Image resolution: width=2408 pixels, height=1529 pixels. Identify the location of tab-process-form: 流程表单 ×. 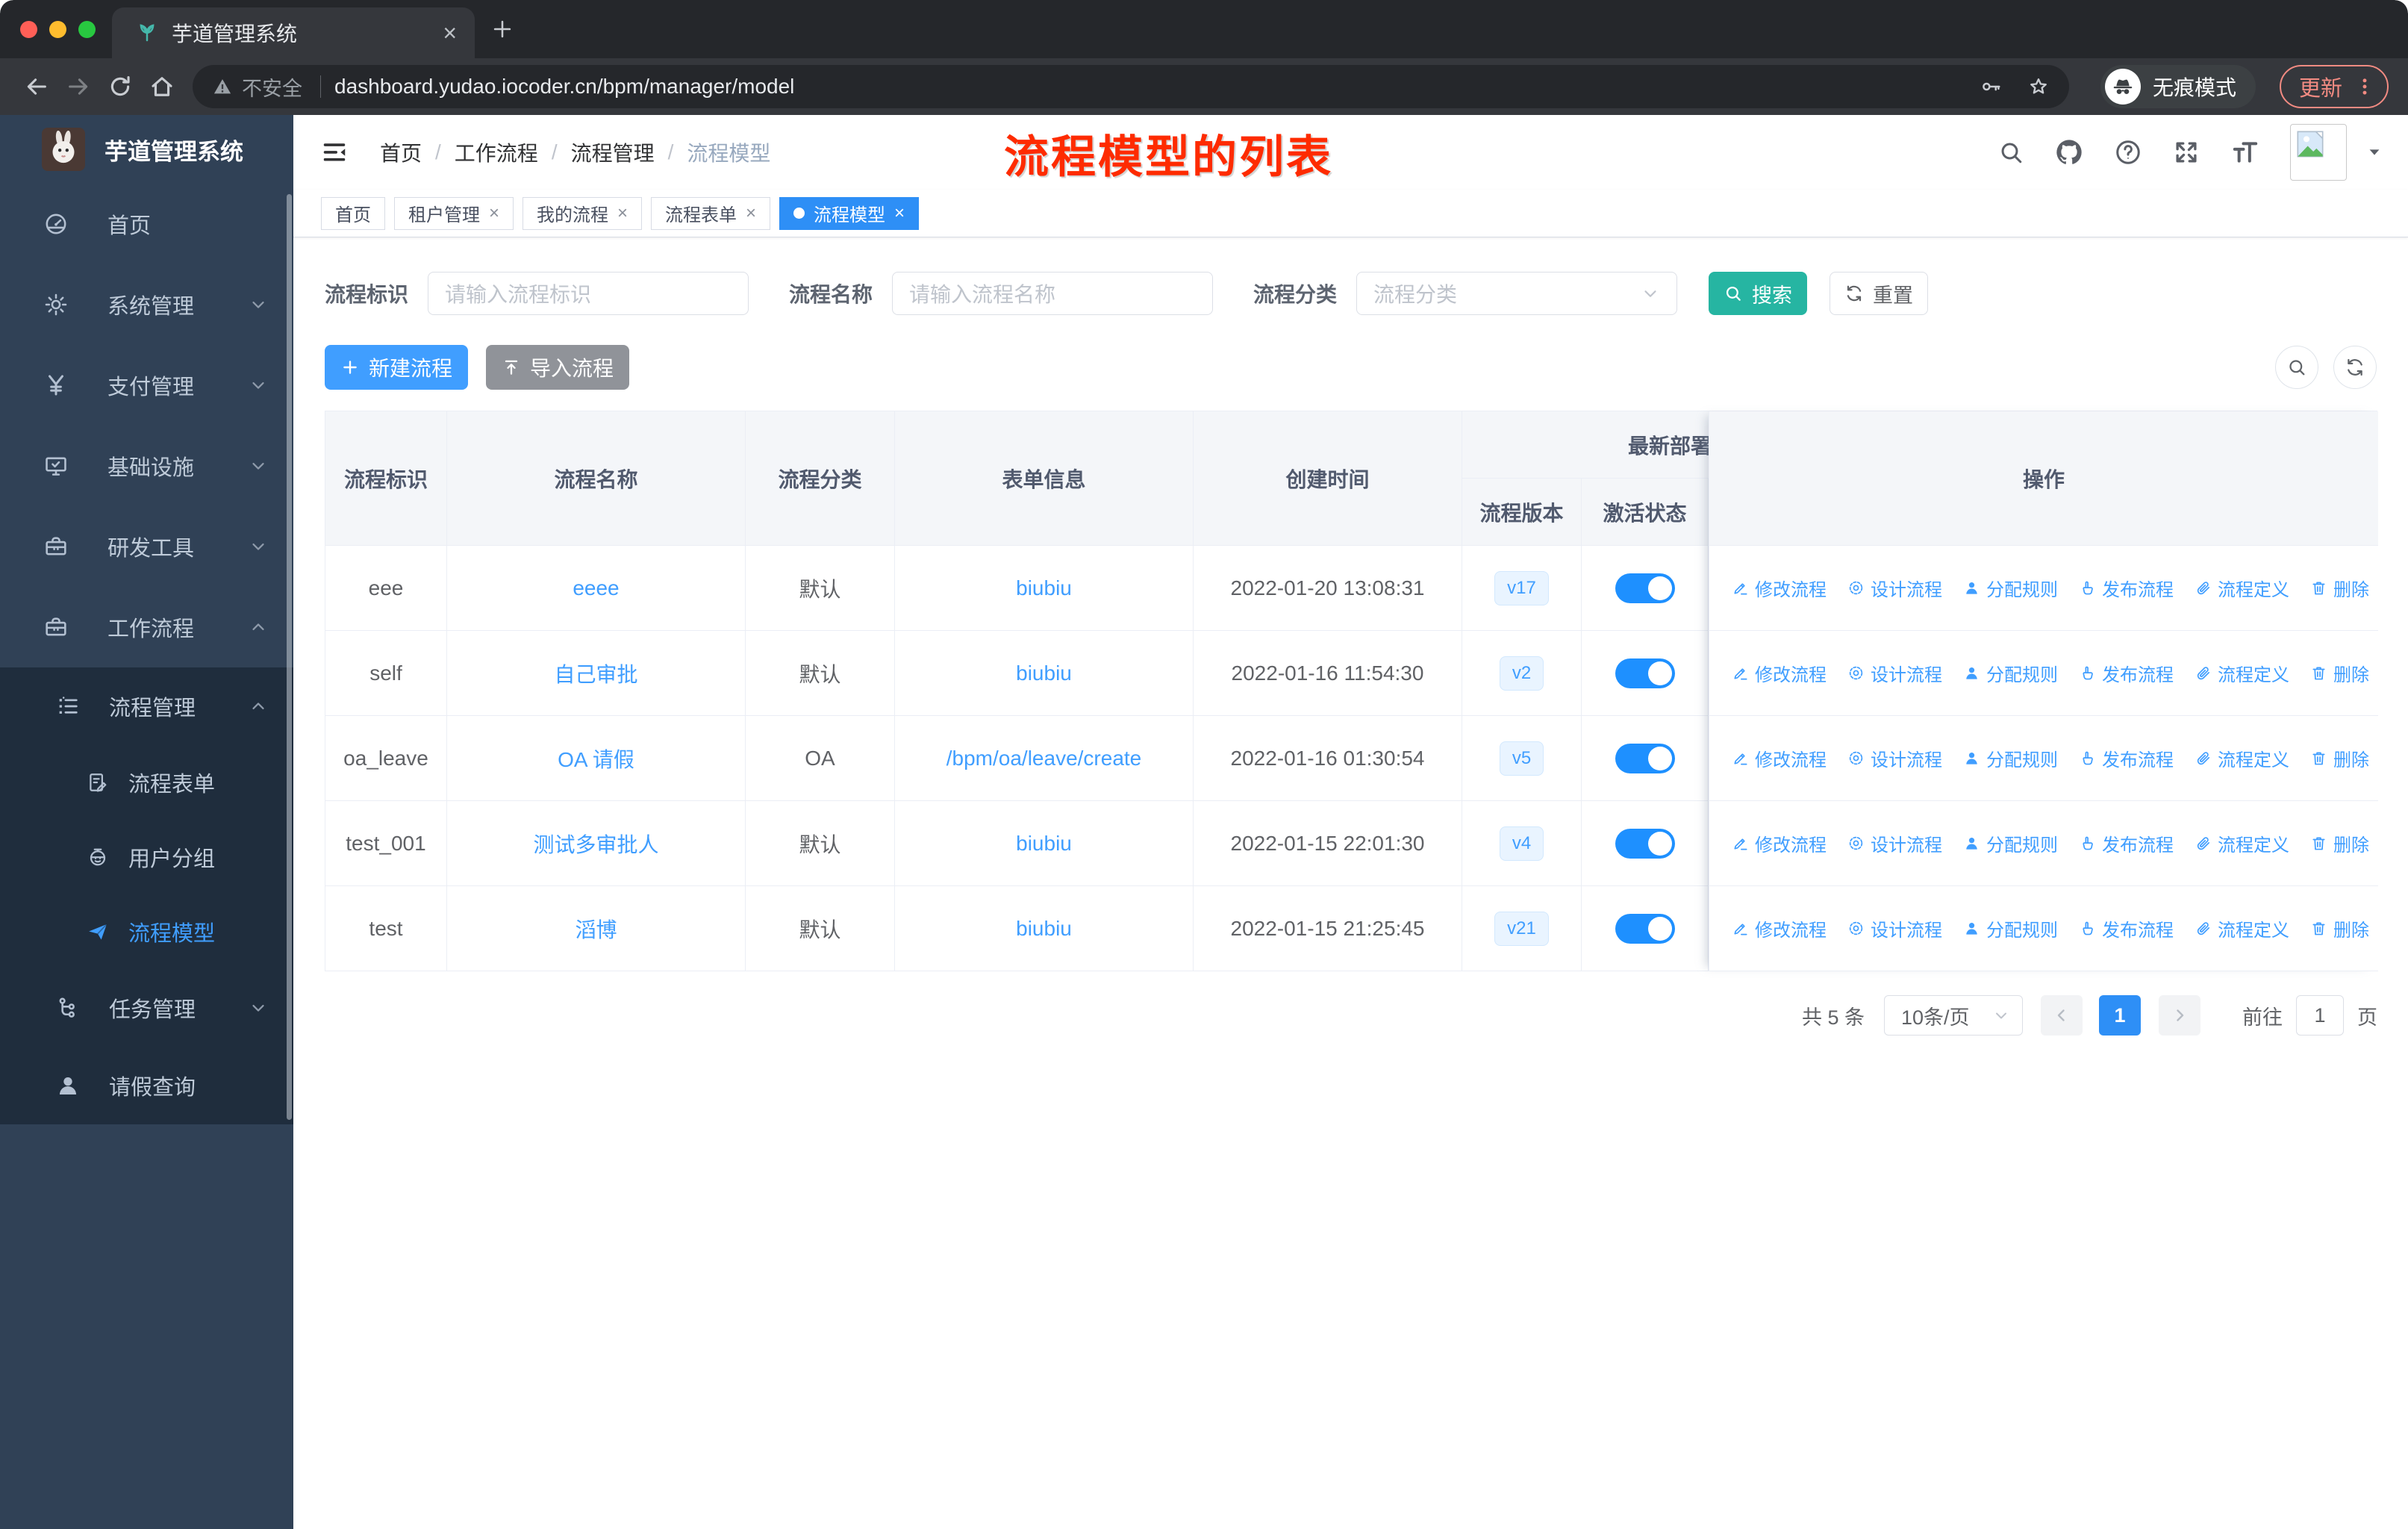
(711, 213).